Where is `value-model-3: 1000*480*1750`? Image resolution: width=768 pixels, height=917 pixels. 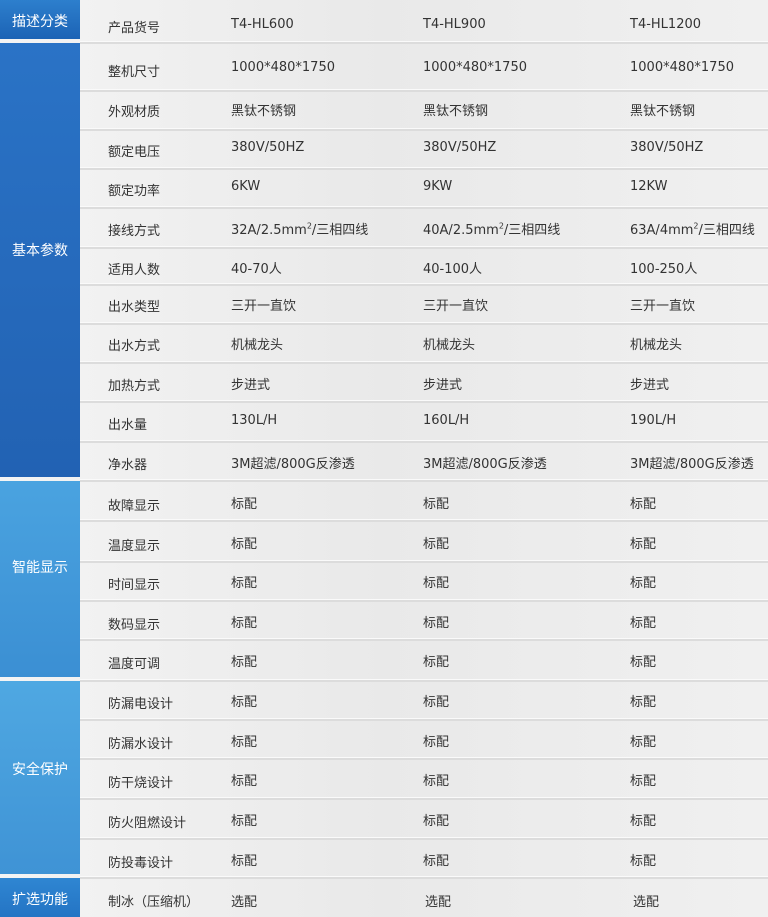 value-model-3: 1000*480*1750 is located at coordinates (682, 67).